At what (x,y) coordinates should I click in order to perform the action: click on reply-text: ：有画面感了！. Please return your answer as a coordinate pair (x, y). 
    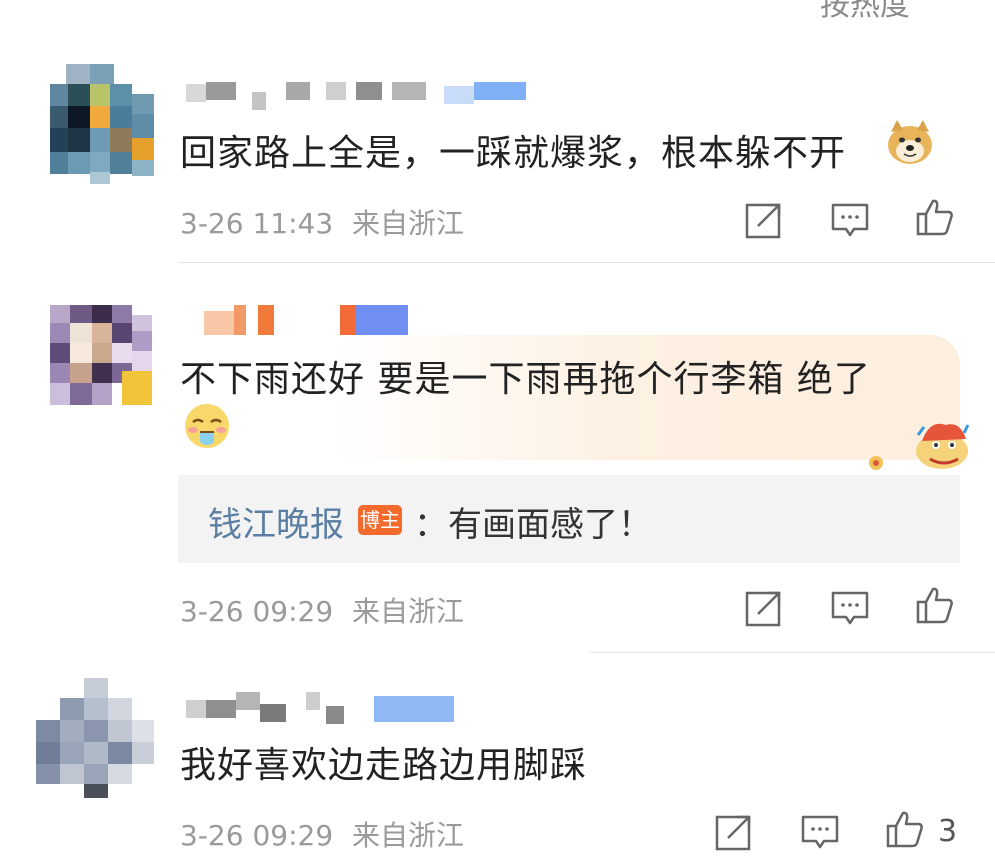
    Looking at the image, I should click on (533, 525).